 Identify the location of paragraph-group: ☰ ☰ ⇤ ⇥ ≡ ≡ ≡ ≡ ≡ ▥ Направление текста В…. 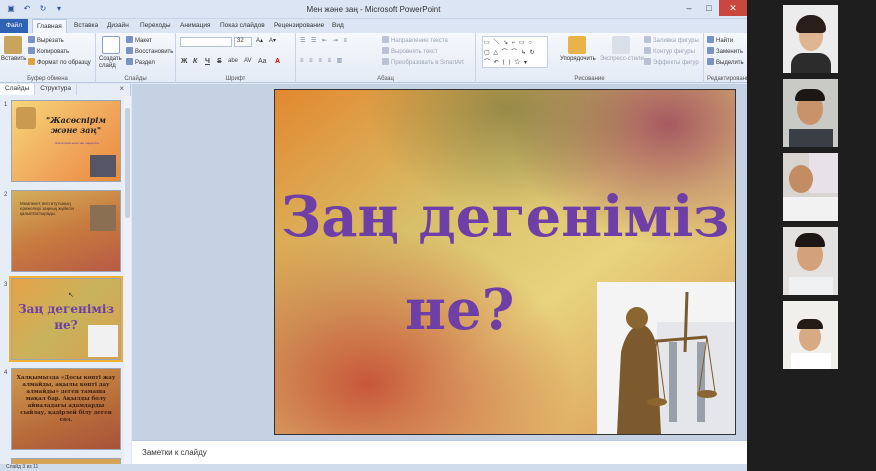
(386, 58).